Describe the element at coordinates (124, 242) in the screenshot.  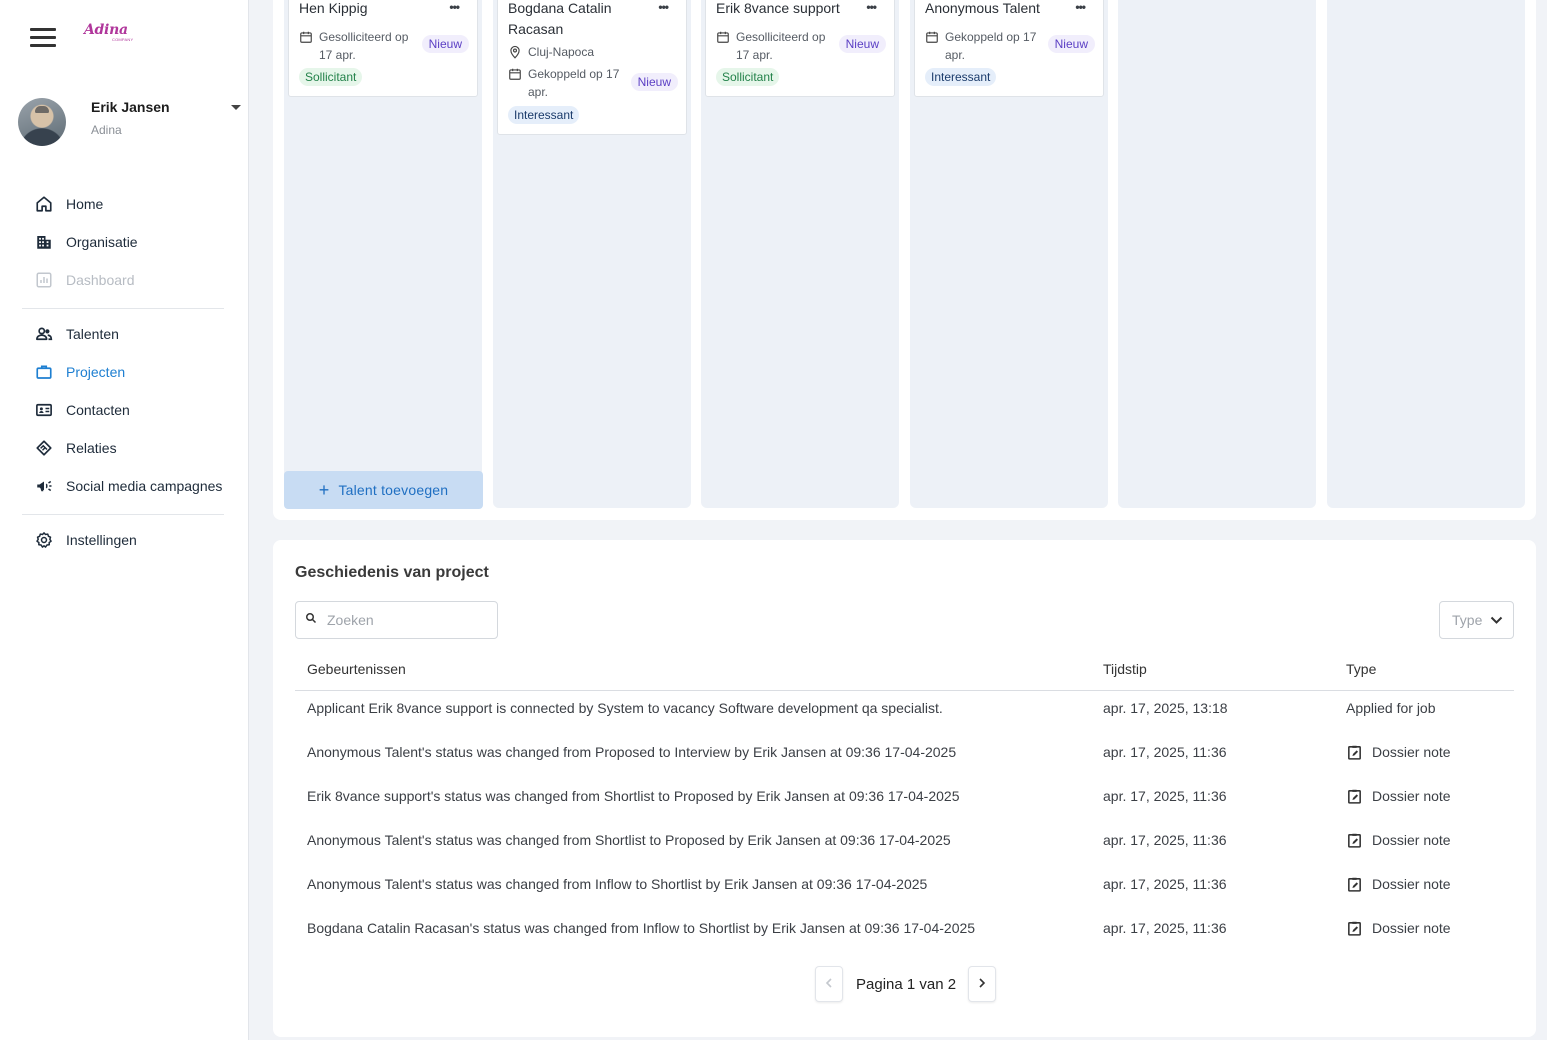
I see `sidebar-item-organisatie: Organisatie` at that location.